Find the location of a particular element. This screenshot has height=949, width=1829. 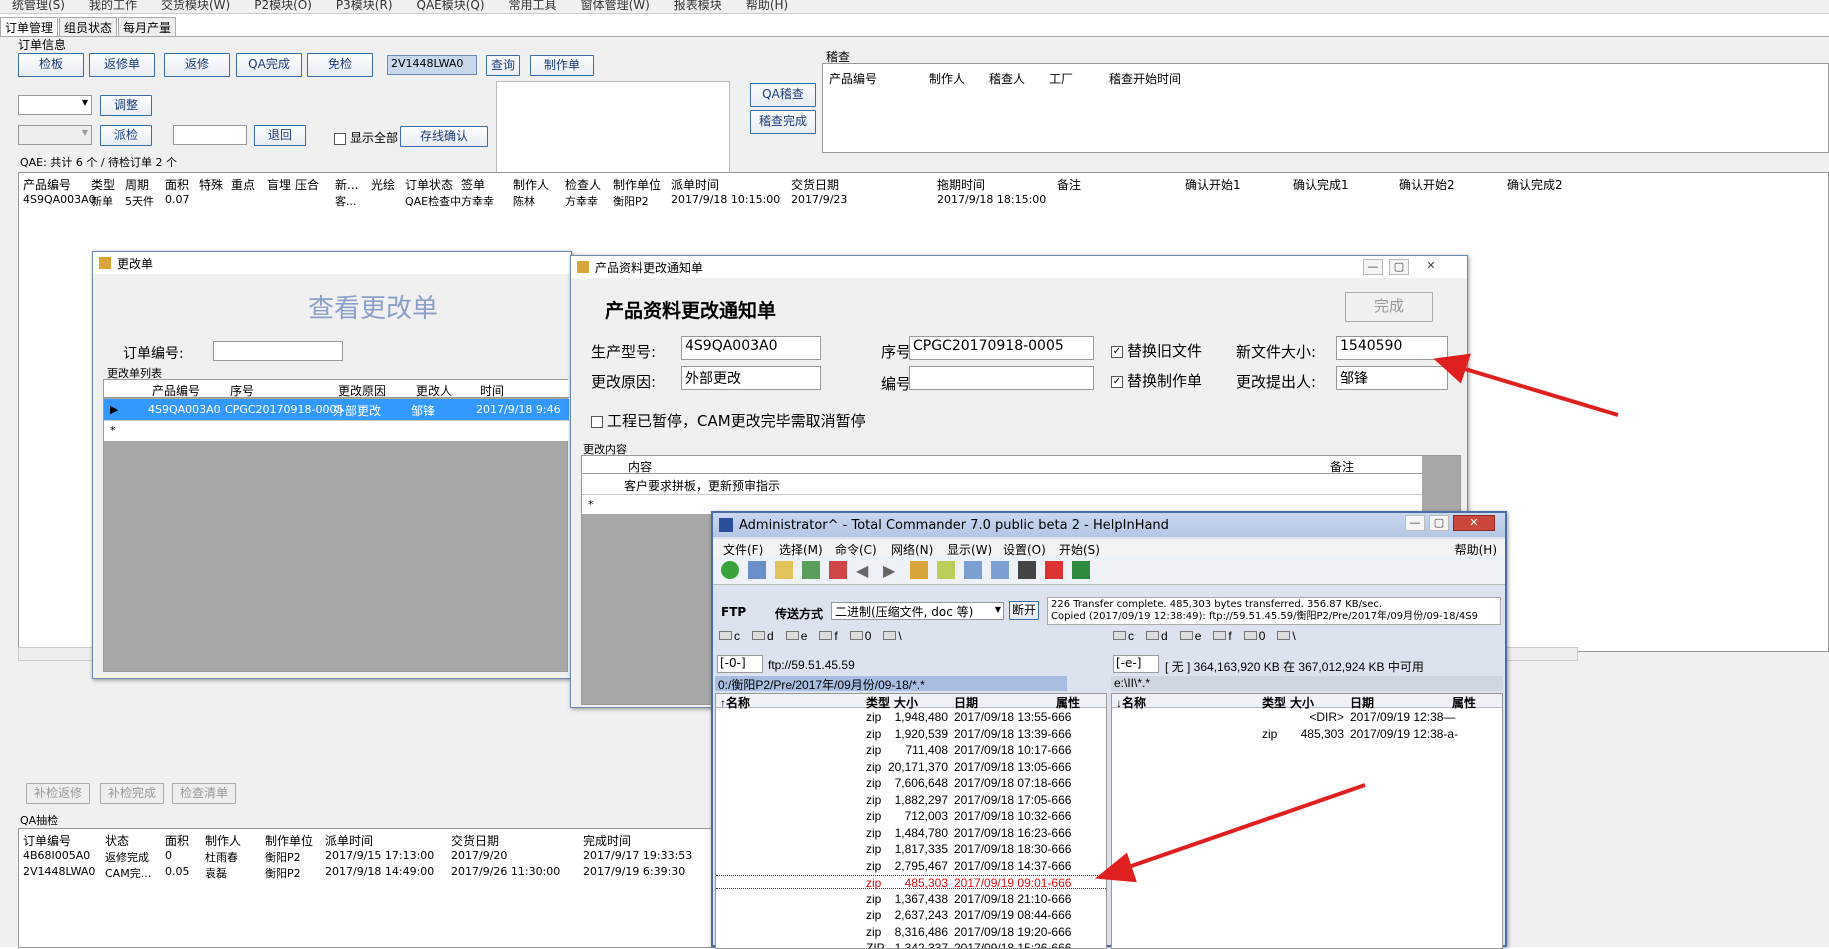

arrow-to-file is located at coordinates (1242, 827).